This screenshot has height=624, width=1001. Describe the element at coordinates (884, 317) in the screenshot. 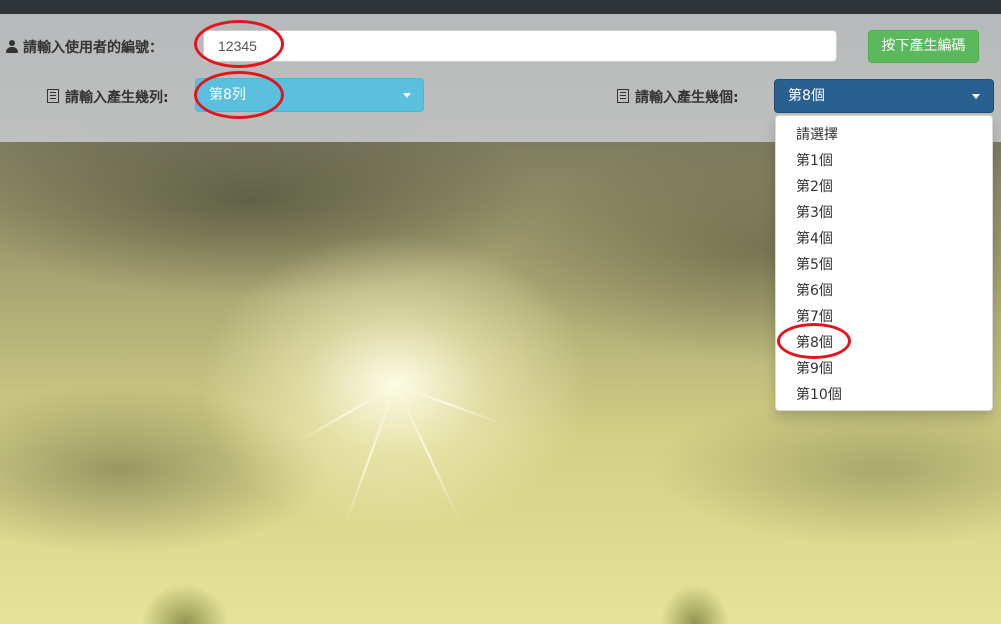

I see `dropdown-option: 第7個` at that location.